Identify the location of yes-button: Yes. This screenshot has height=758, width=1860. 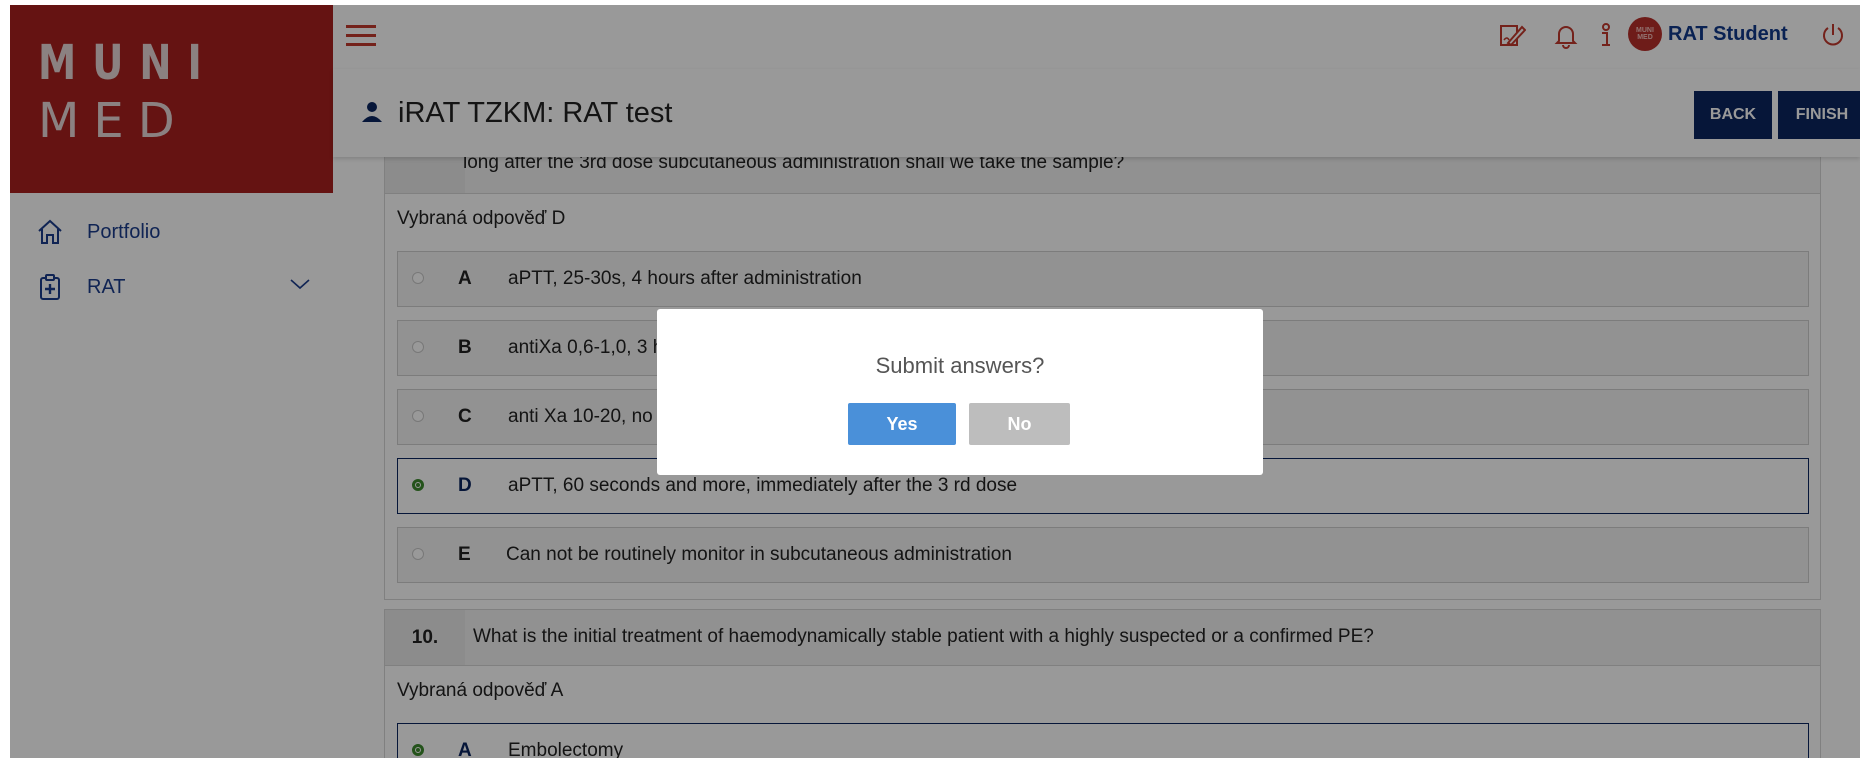
(902, 424).